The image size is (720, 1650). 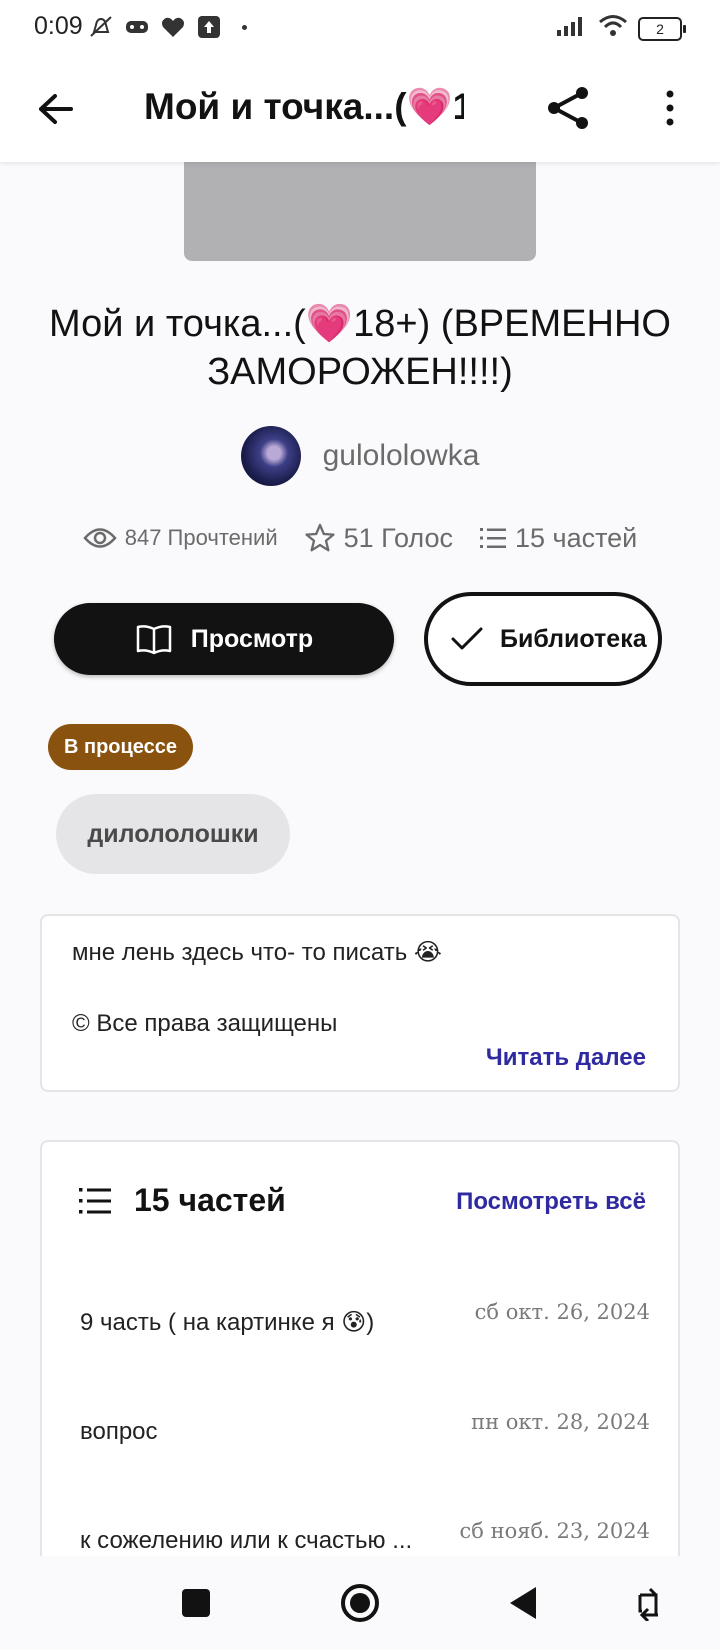 I want to click on author-row: gulololowka, so click(x=360, y=456).